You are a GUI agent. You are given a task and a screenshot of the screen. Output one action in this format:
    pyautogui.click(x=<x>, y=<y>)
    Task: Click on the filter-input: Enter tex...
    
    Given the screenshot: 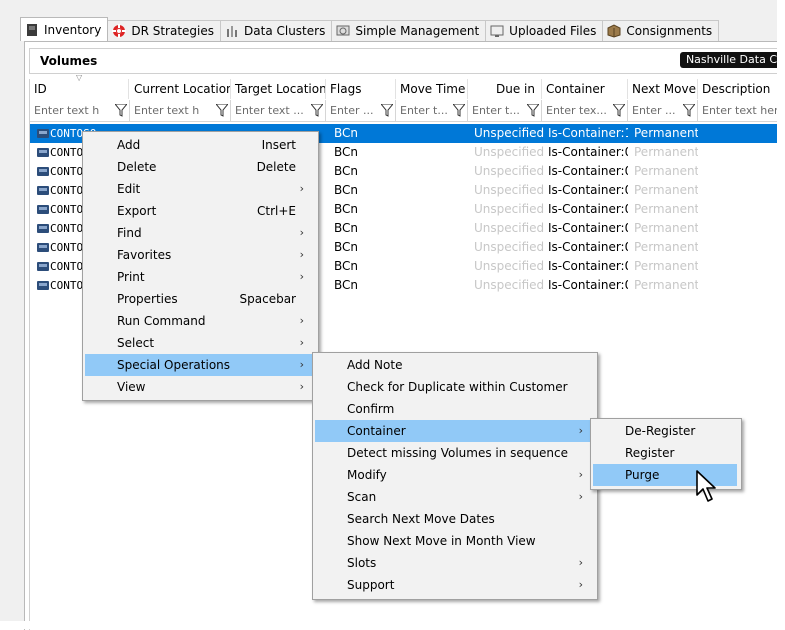 What is the action you would take?
    pyautogui.click(x=577, y=110)
    